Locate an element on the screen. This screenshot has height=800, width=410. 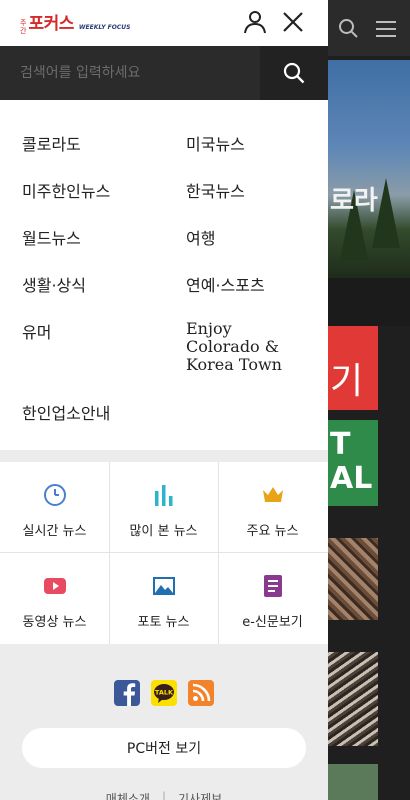
logo-small-text: 주 간 is located at coordinates (23, 27).